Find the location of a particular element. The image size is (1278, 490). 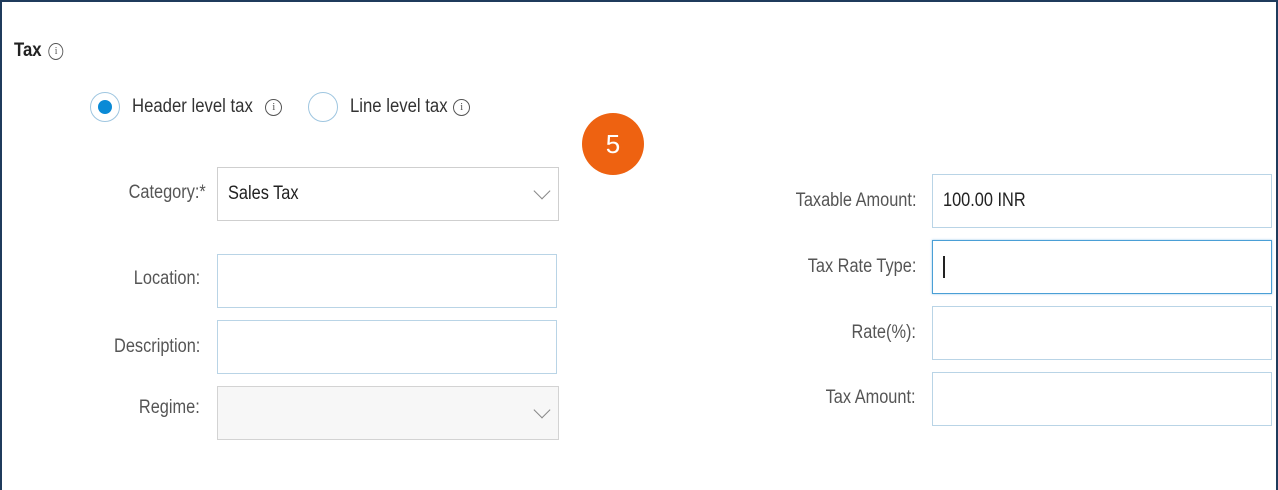

tax-level-radio-group: Header level tax i Line level tax i is located at coordinates (293, 107).